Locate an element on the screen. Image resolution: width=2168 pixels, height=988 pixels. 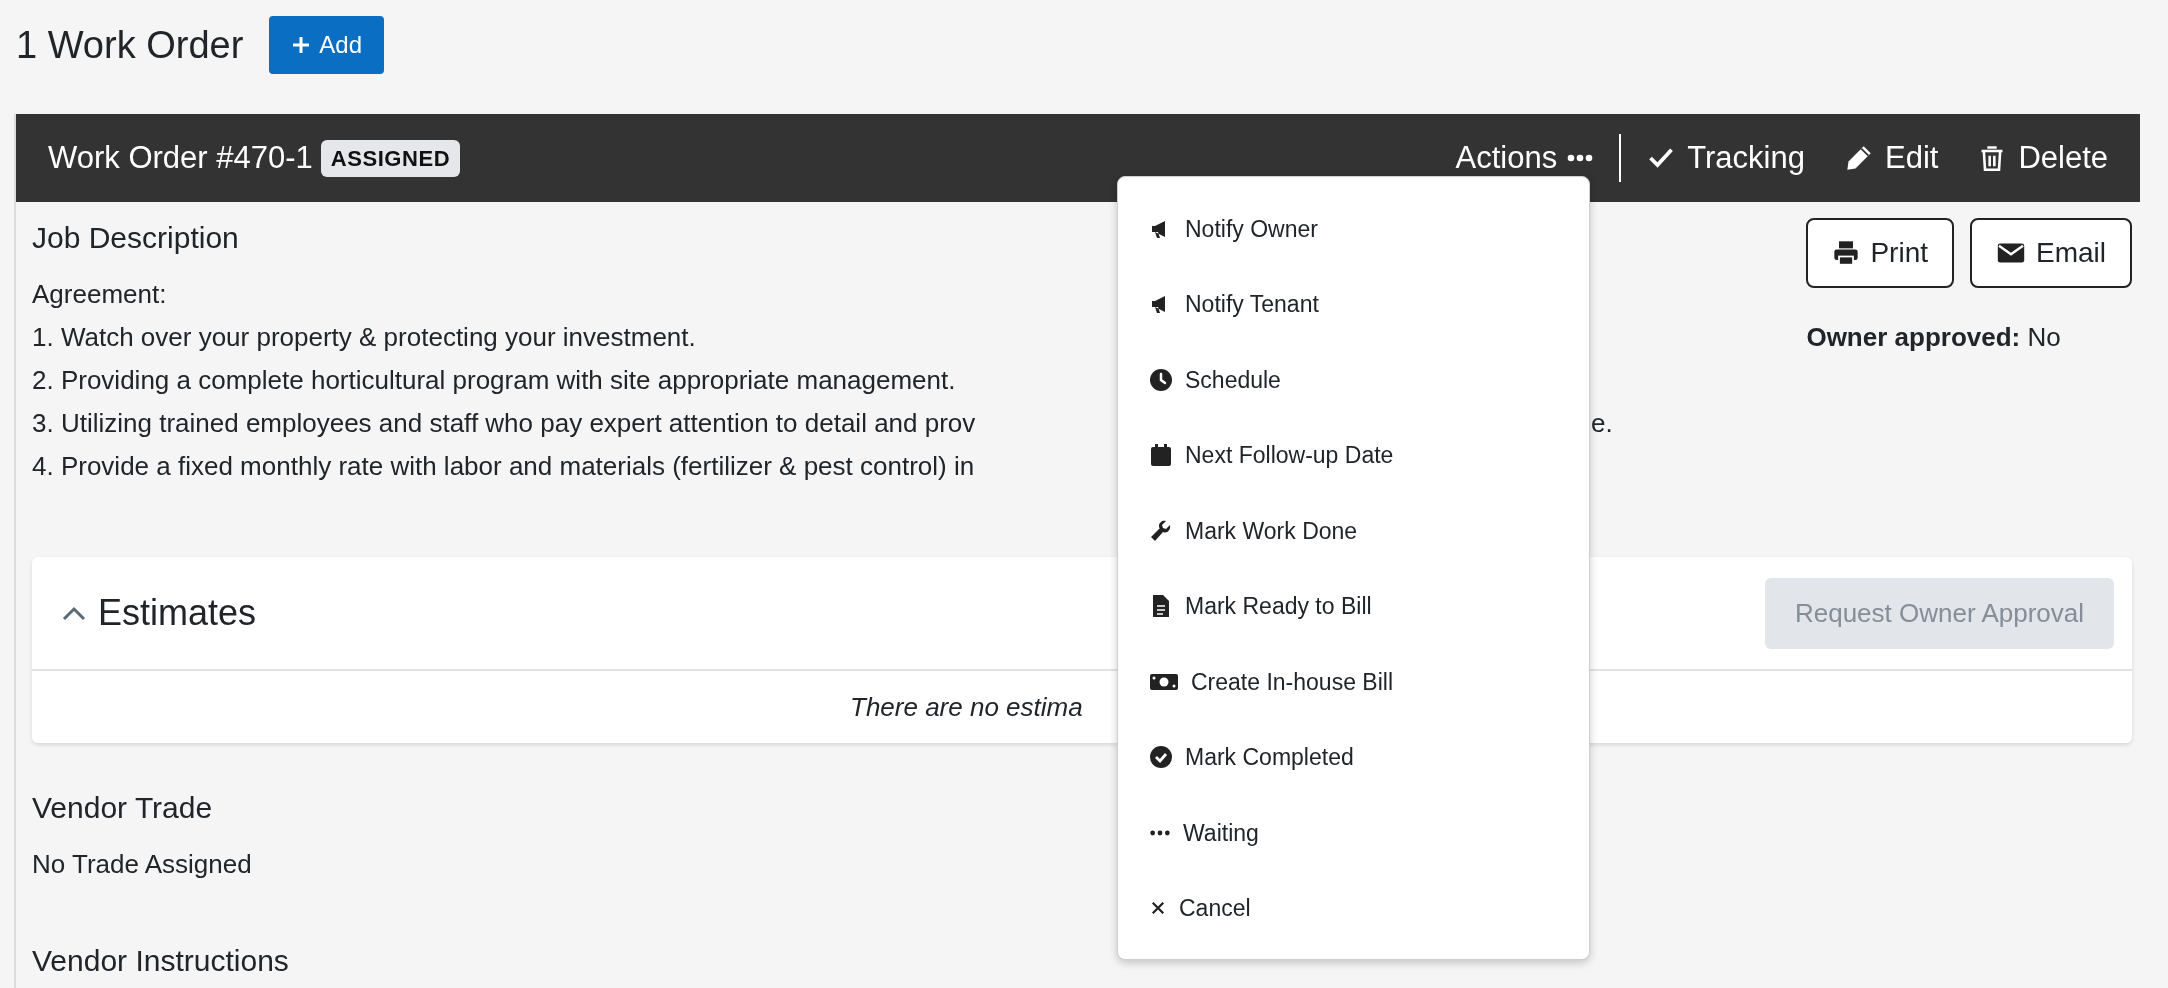
description-text: 1. Watch over your property & protecting your investment. is located at coordinates (364, 337).